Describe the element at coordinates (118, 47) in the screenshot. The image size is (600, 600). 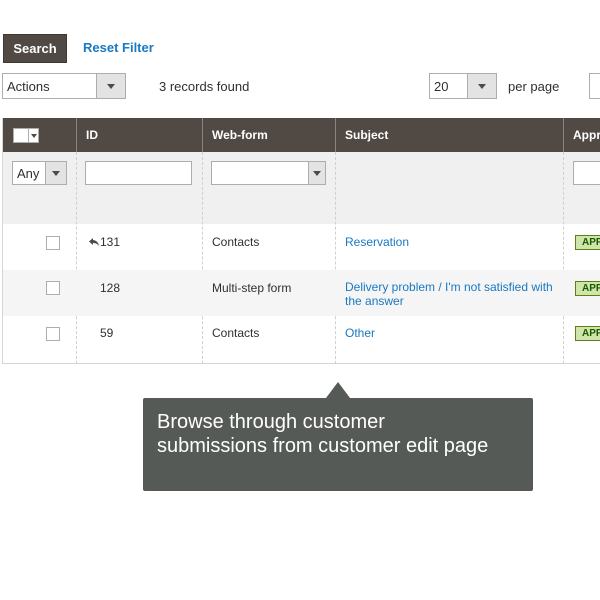
I see `reset-filter-link: Reset Filter` at that location.